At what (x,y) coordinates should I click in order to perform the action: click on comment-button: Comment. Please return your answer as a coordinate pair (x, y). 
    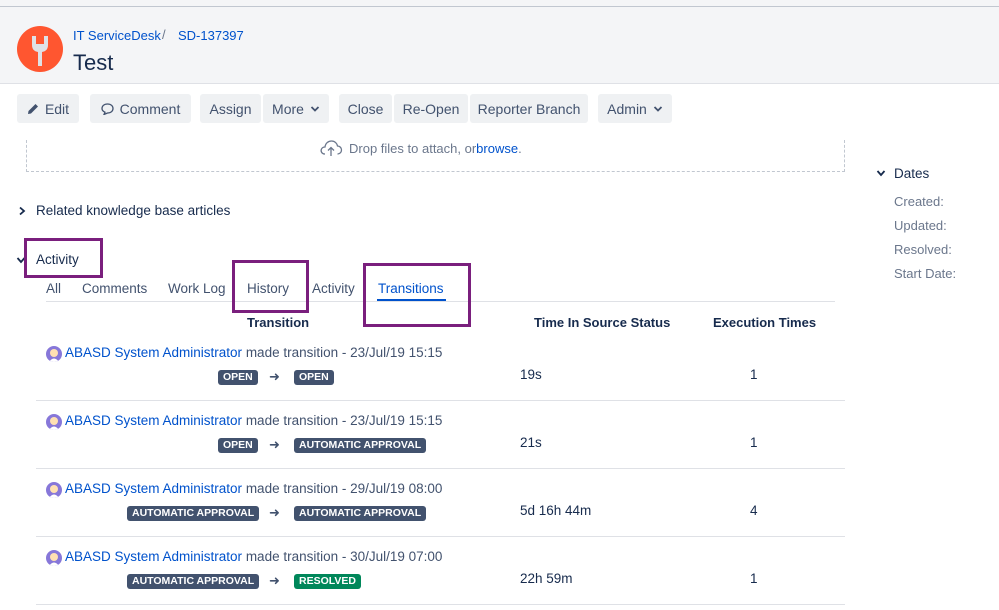
    Looking at the image, I should click on (140, 108).